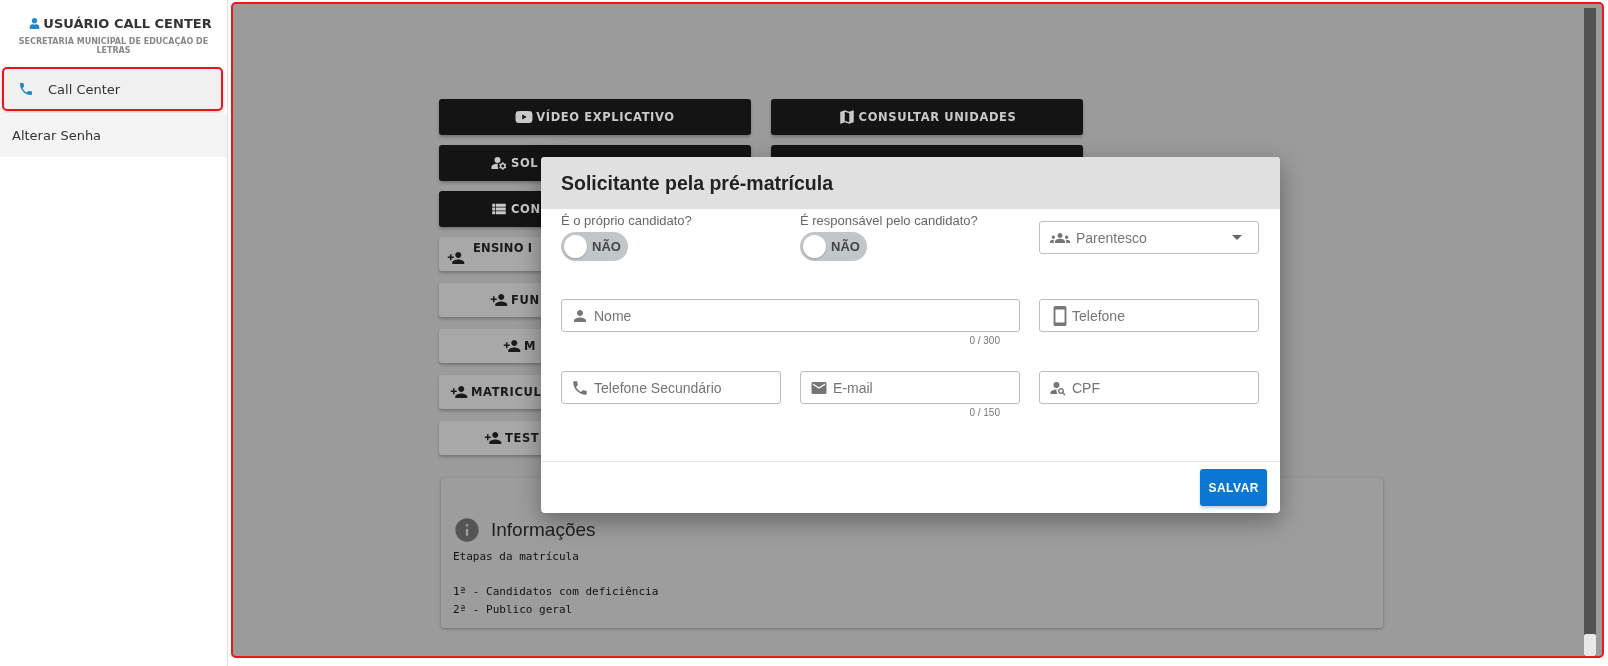 The width and height of the screenshot is (1608, 666). Describe the element at coordinates (889, 220) in the screenshot. I see `toggle-label: É responsável pelo candidato?` at that location.